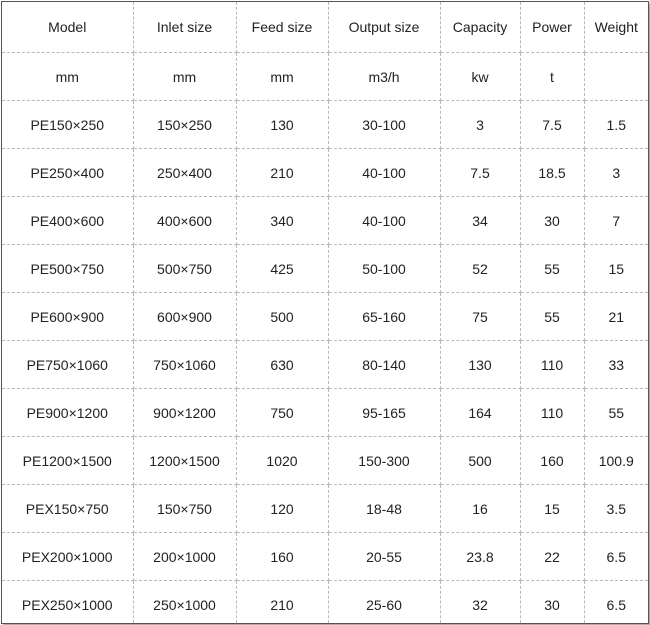 The height and width of the screenshot is (625, 650). Describe the element at coordinates (384, 124) in the screenshot. I see `cell-output-size: 30-100` at that location.